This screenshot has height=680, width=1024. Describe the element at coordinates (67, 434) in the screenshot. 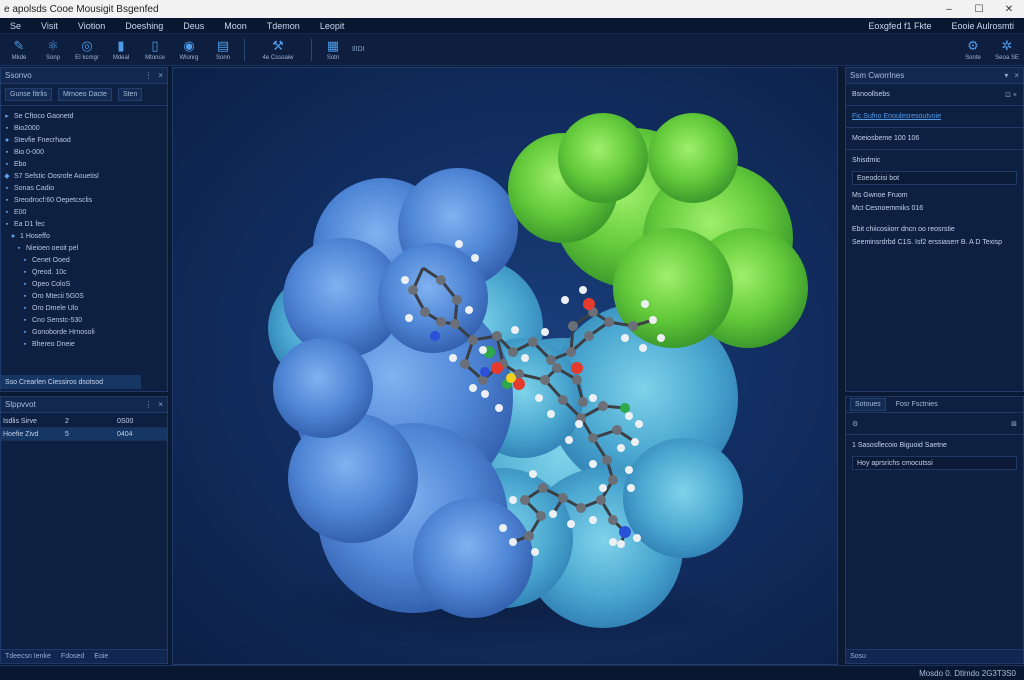

I see `row-count: 5` at that location.